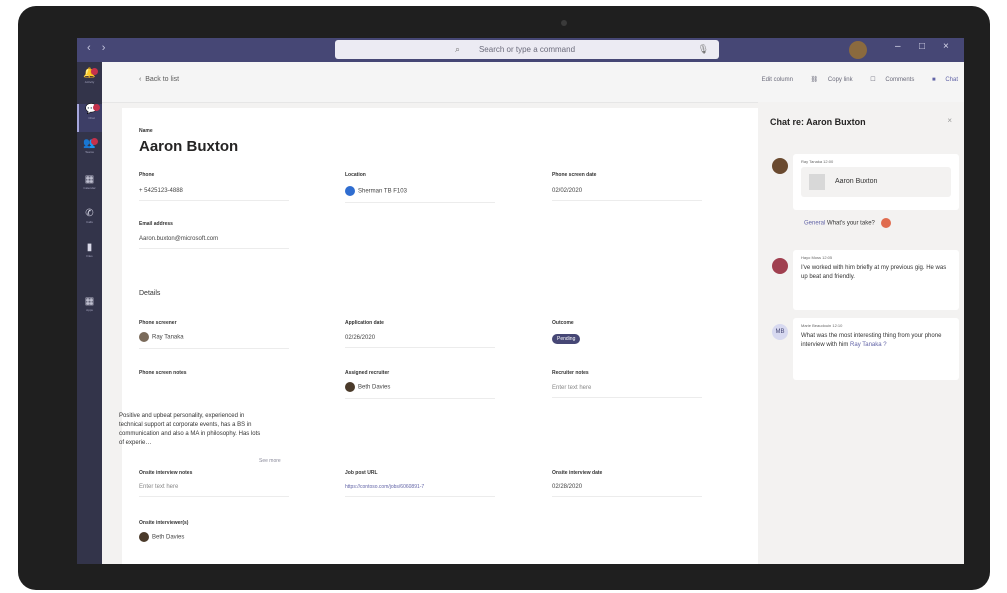 The image size is (1007, 593). I want to click on record-icon, so click(817, 182).